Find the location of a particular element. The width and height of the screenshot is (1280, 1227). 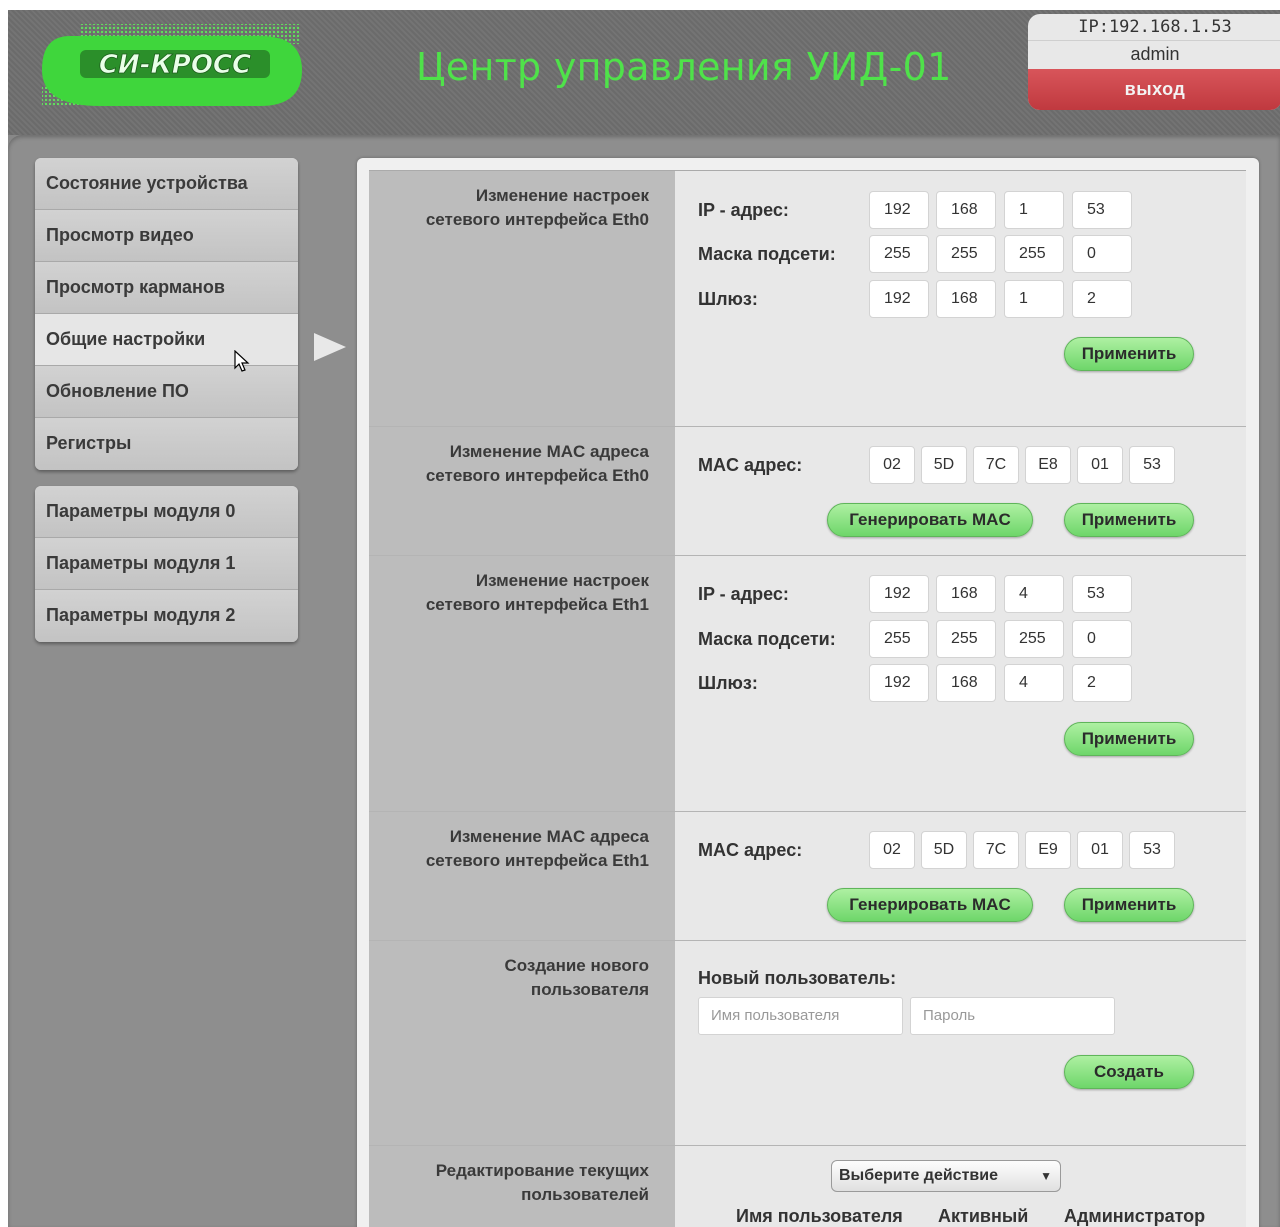

gateway-octet-3: 4 is located at coordinates (1034, 683).